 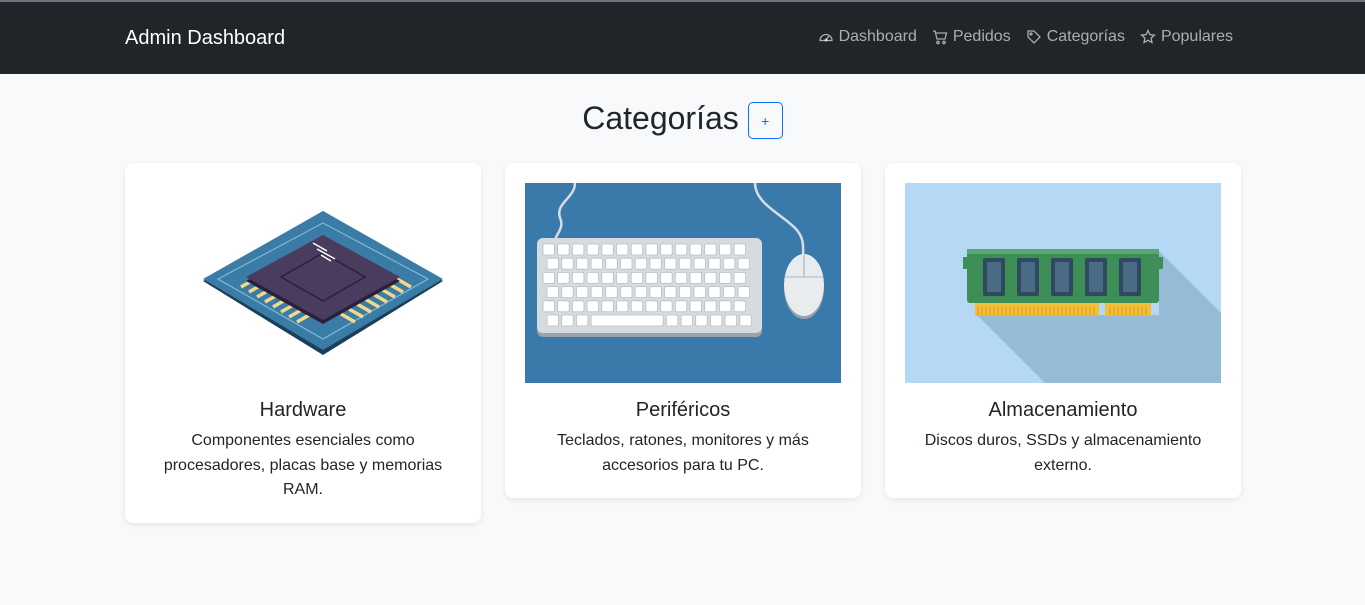 I want to click on nav-link-label: Pedidos, so click(x=981, y=36).